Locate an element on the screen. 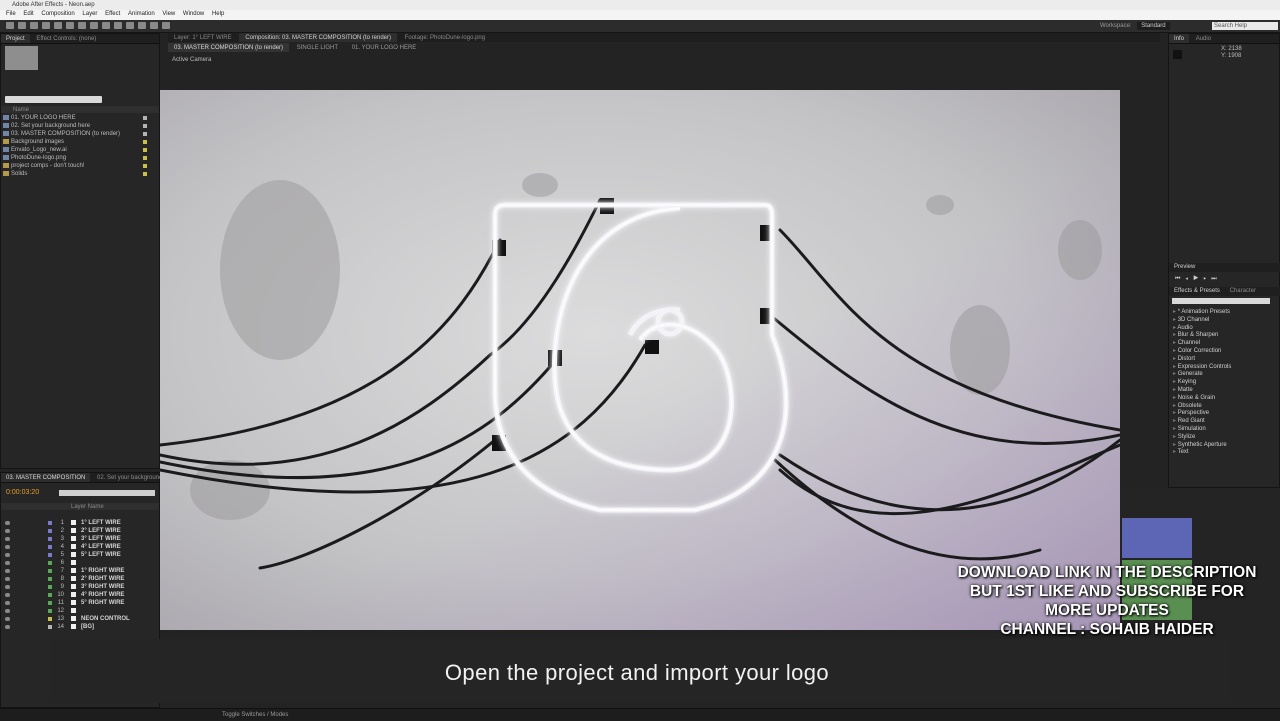 Image resolution: width=1280 pixels, height=721 pixels. search-help-input: Search Help is located at coordinates (1245, 26).